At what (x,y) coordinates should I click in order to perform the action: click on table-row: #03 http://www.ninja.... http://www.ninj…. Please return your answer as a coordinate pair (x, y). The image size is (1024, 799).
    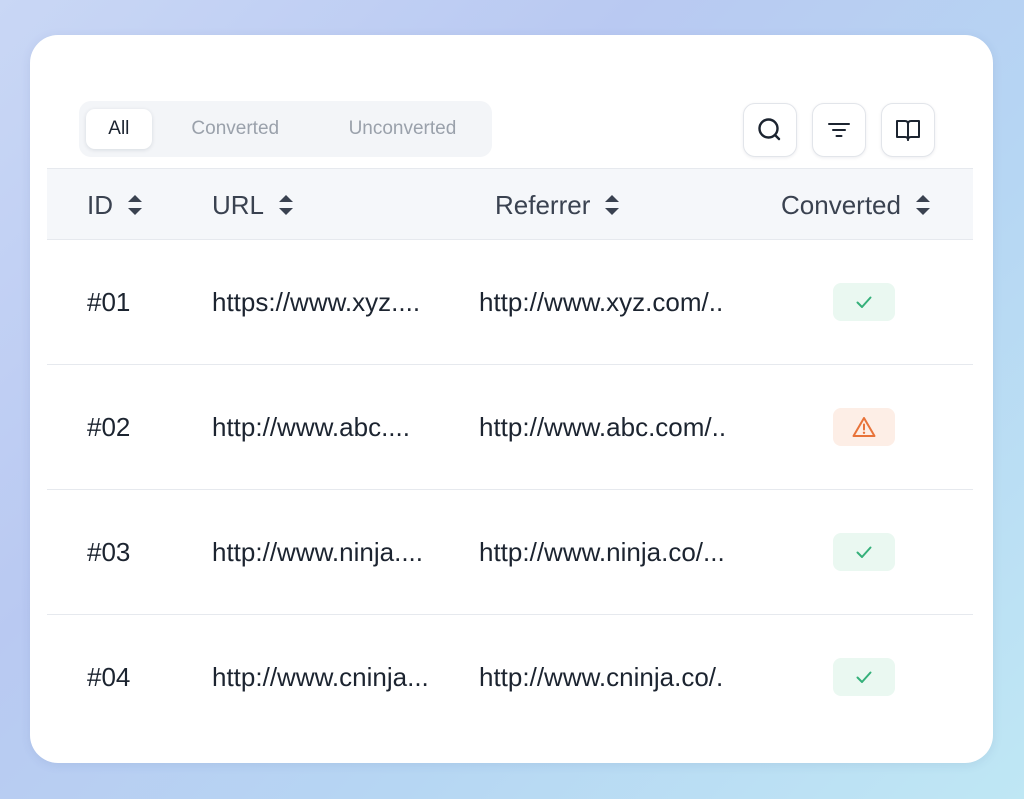
    Looking at the image, I should click on (510, 552).